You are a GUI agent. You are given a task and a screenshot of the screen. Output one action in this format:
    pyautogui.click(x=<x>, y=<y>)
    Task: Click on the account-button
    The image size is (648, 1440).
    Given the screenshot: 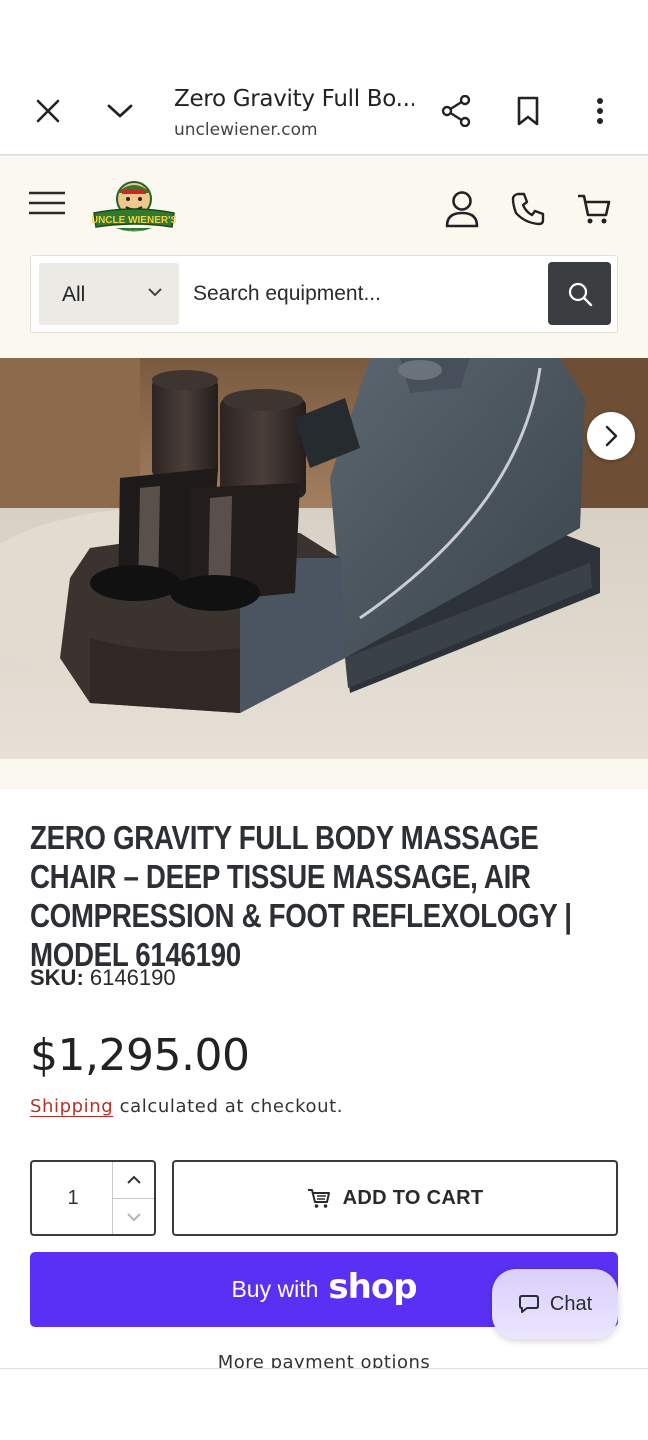 What is the action you would take?
    pyautogui.click(x=462, y=209)
    